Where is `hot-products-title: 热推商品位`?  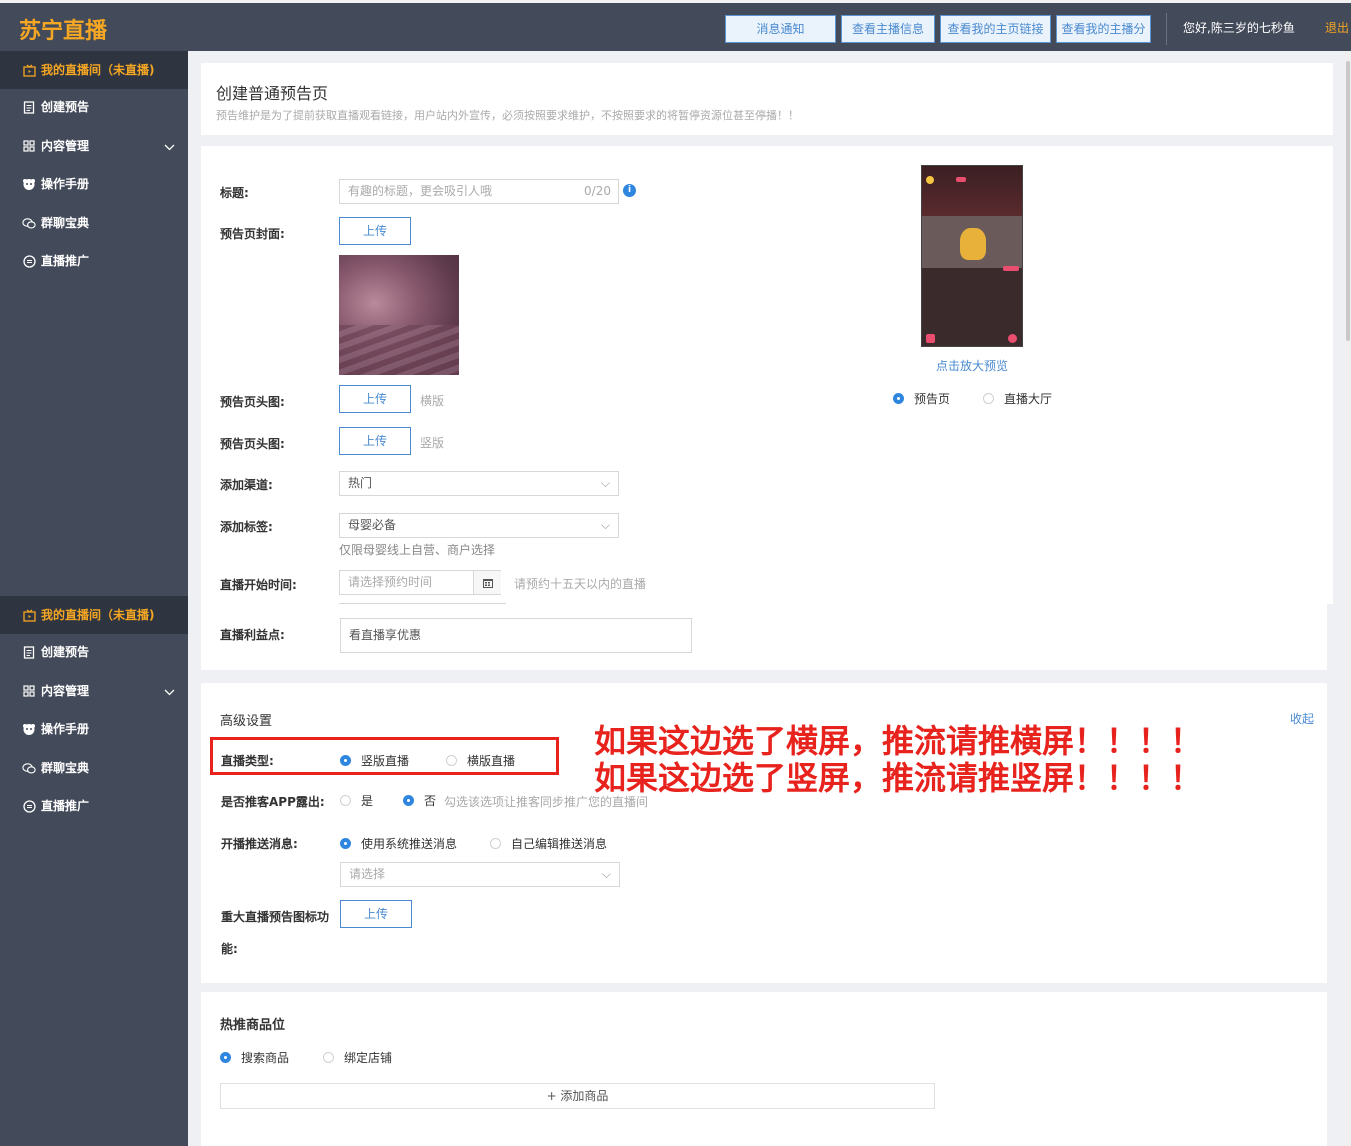
hot-products-title: 热推商品位 is located at coordinates (253, 1025).